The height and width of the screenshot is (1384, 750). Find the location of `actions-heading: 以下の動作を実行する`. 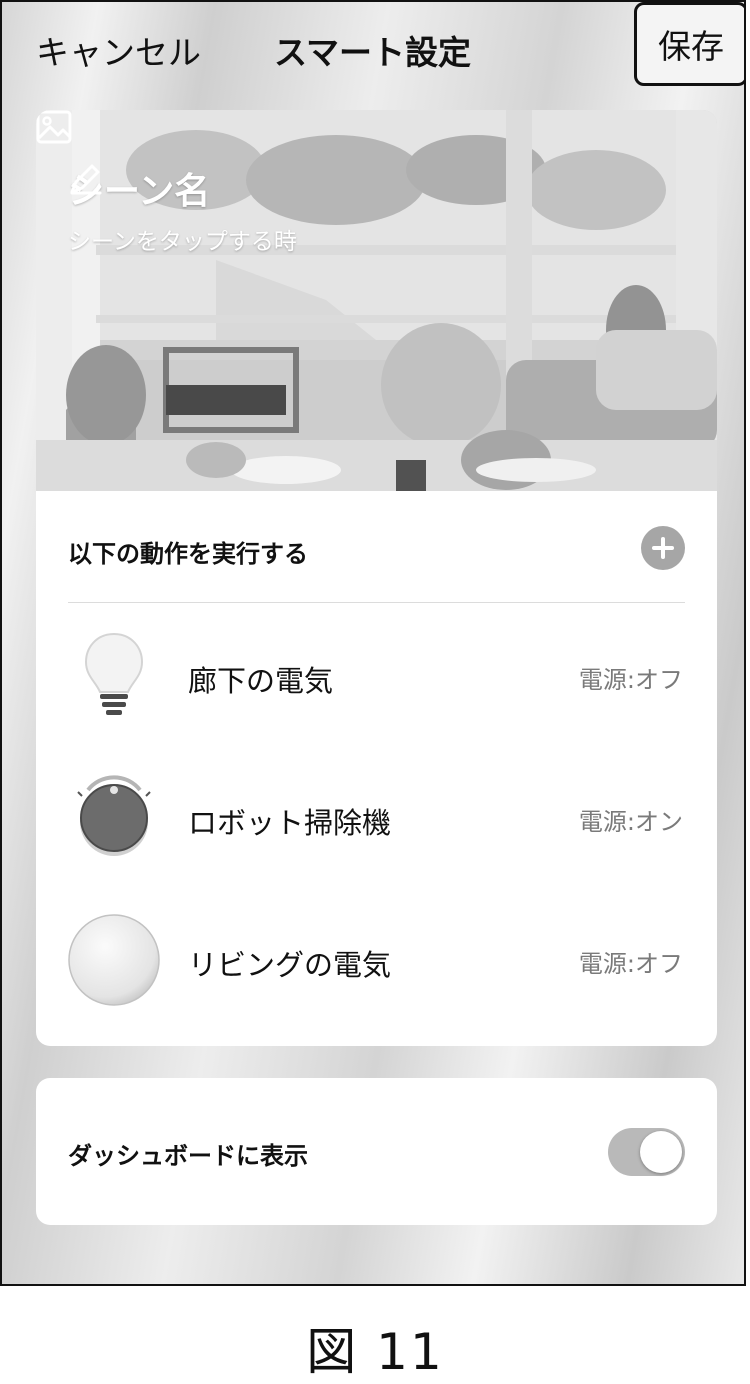

actions-heading: 以下の動作を実行する is located at coordinates (188, 554).